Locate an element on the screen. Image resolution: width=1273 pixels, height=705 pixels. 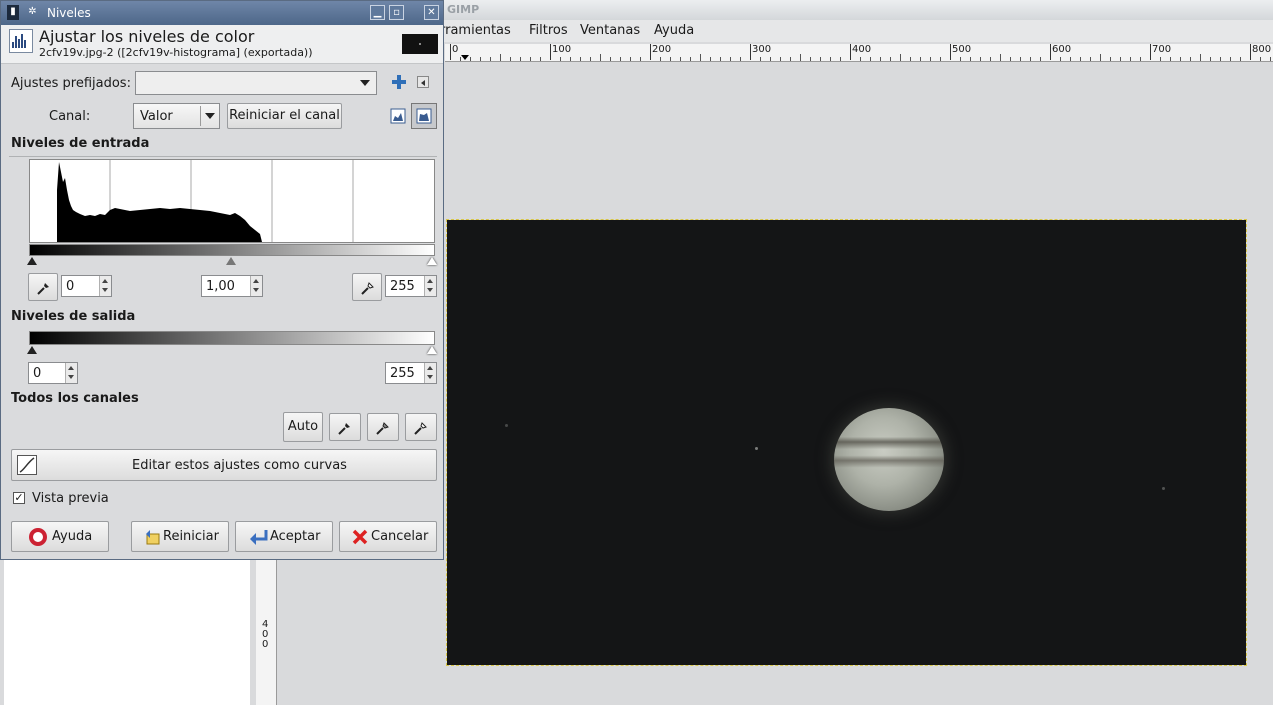
presets-menu-icon is located at coordinates (423, 82).